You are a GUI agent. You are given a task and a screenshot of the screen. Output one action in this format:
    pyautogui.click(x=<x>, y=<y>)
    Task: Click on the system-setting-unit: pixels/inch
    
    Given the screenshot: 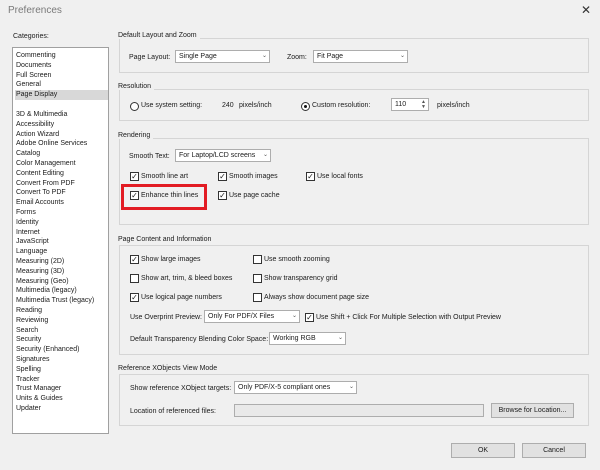 What is the action you would take?
    pyautogui.click(x=255, y=105)
    